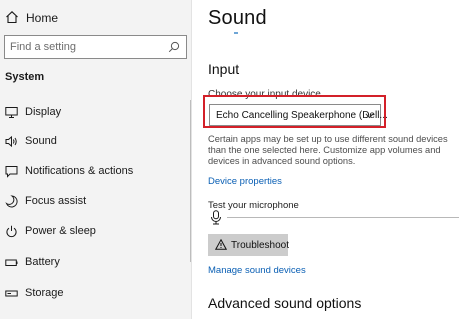 This screenshot has width=467, height=319. I want to click on sidebar-item-notifications: Notifications & actions, so click(95, 172).